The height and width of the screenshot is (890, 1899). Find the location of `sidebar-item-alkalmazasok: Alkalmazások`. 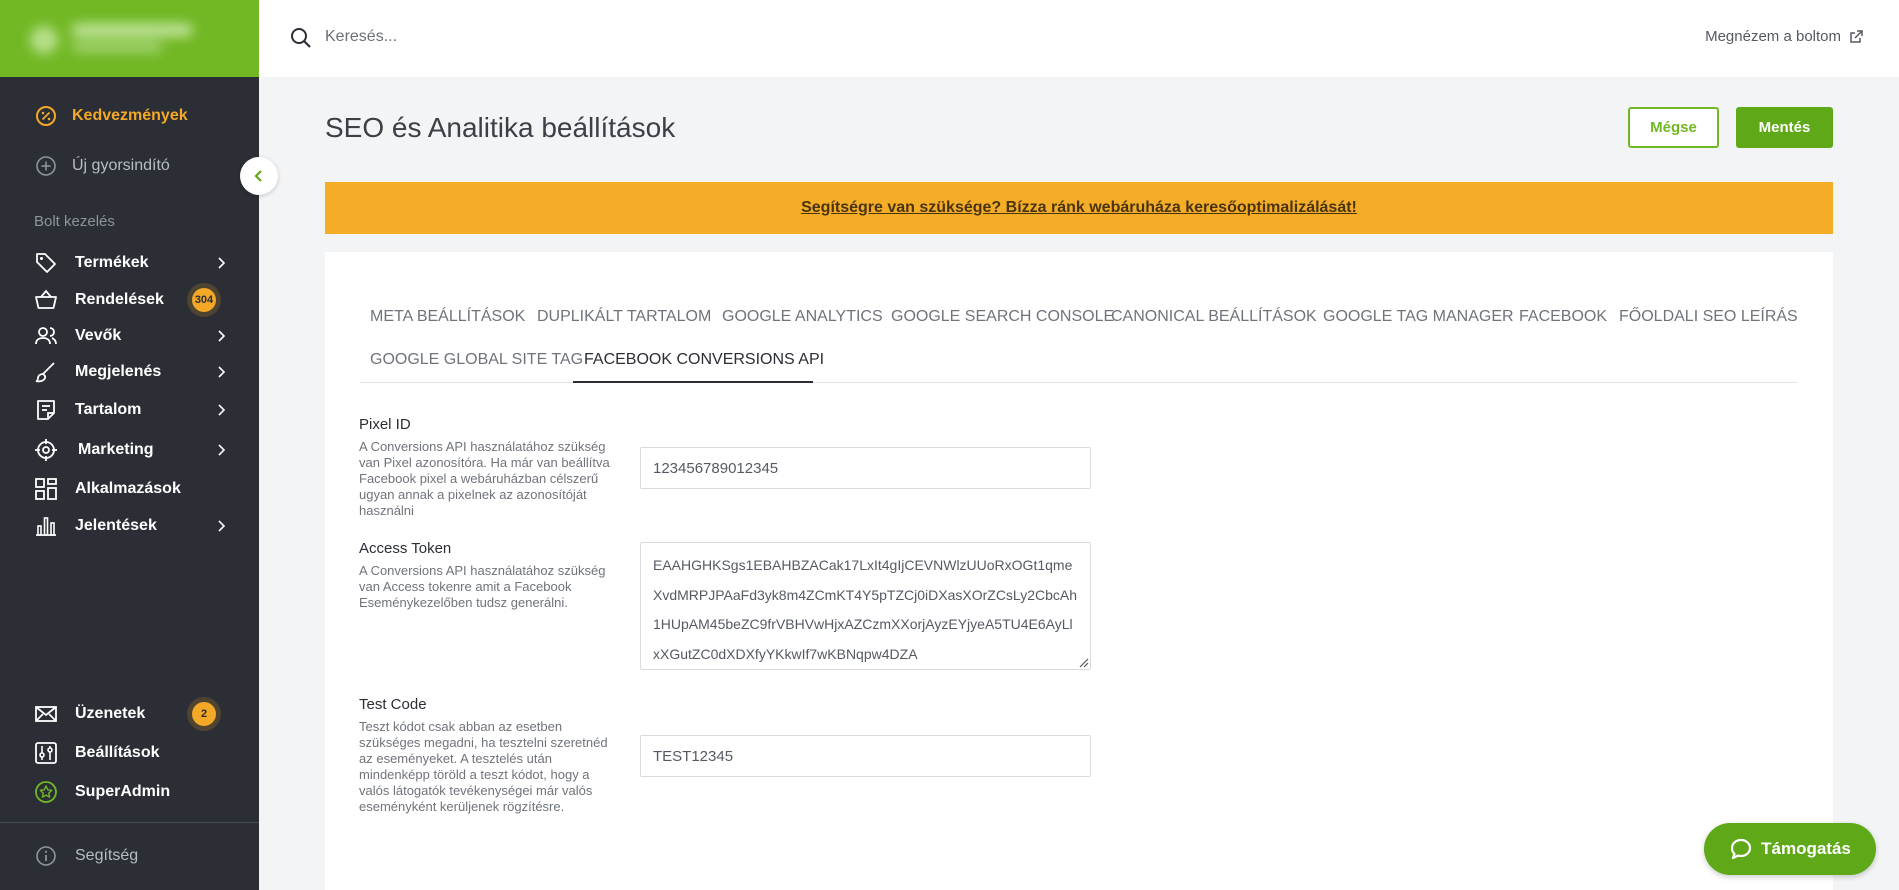

sidebar-item-alkalmazasok: Alkalmazások is located at coordinates (129, 489).